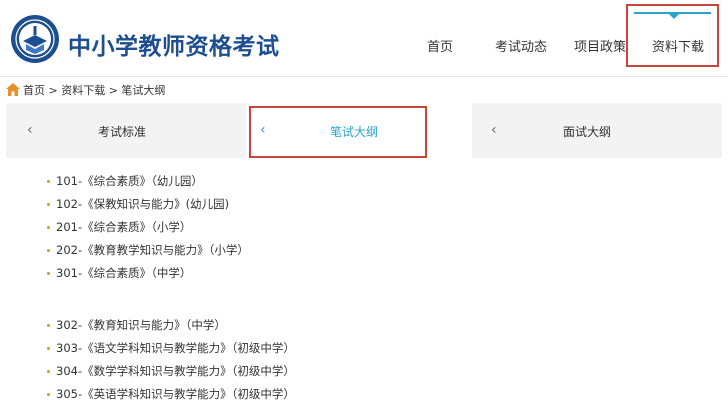  What do you see at coordinates (167, 371) in the screenshot?
I see `outline-link-304: 304-《数学学科知识与教学能力》（初级中学）` at bounding box center [167, 371].